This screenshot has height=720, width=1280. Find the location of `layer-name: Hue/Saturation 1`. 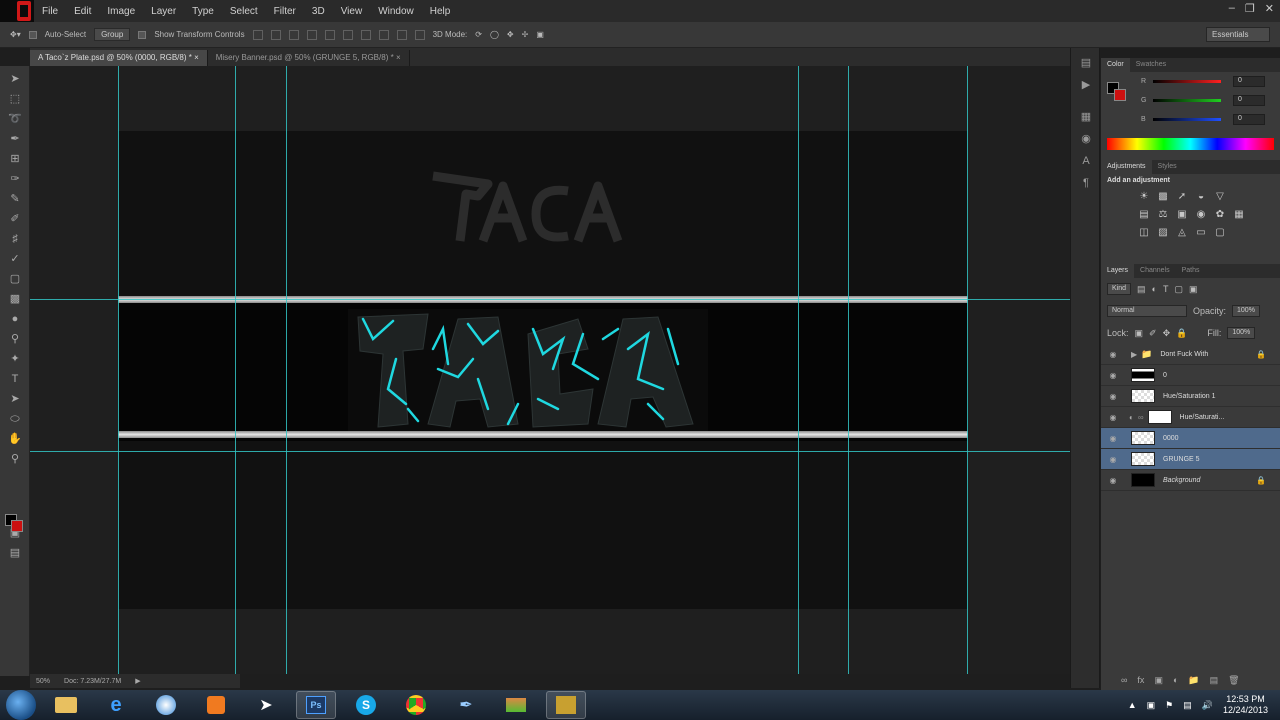

layer-name: Hue/Saturation 1 is located at coordinates (1189, 396).